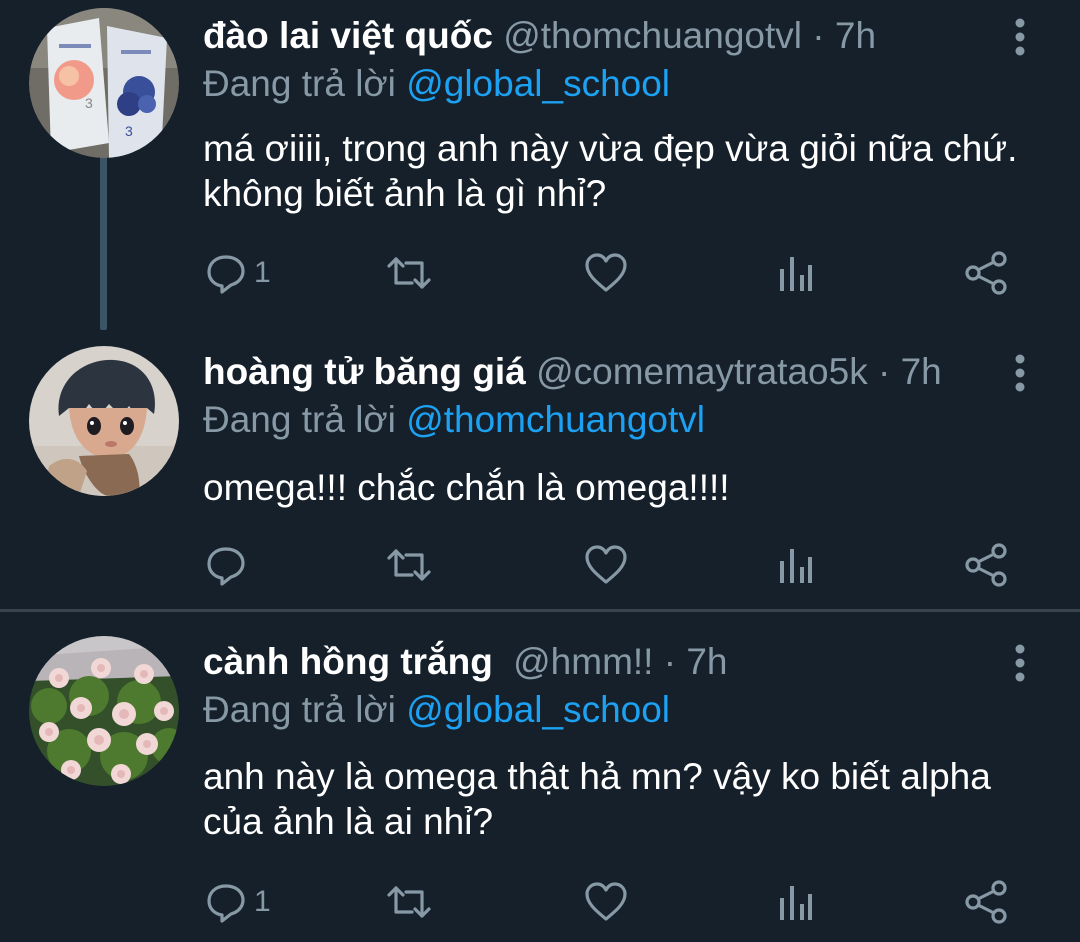 The image size is (1080, 942). What do you see at coordinates (652, 35) in the screenshot?
I see `handle: @thomchuangotvl` at bounding box center [652, 35].